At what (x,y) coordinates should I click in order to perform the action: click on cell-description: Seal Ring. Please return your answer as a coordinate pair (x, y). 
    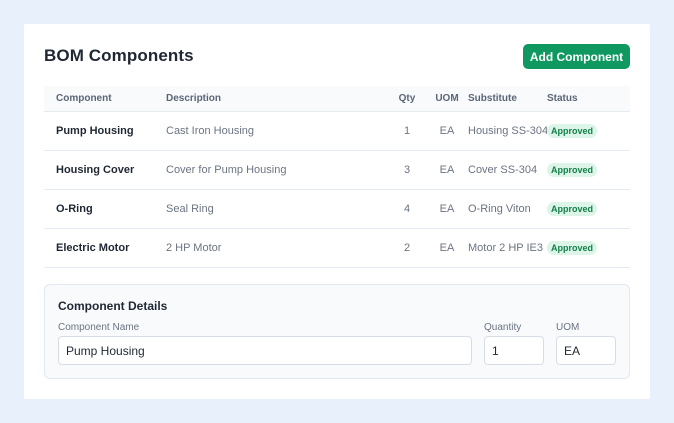
    Looking at the image, I should click on (190, 209).